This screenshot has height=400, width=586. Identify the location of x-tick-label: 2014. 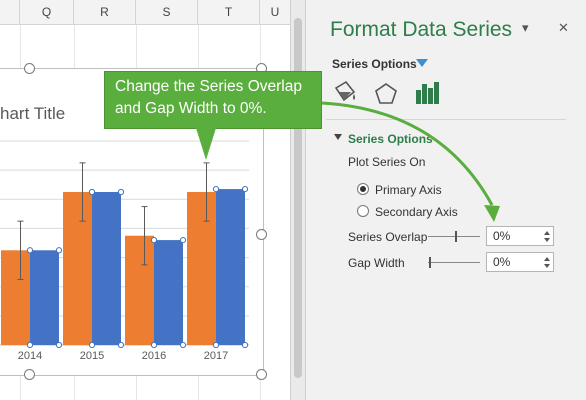
(30, 356).